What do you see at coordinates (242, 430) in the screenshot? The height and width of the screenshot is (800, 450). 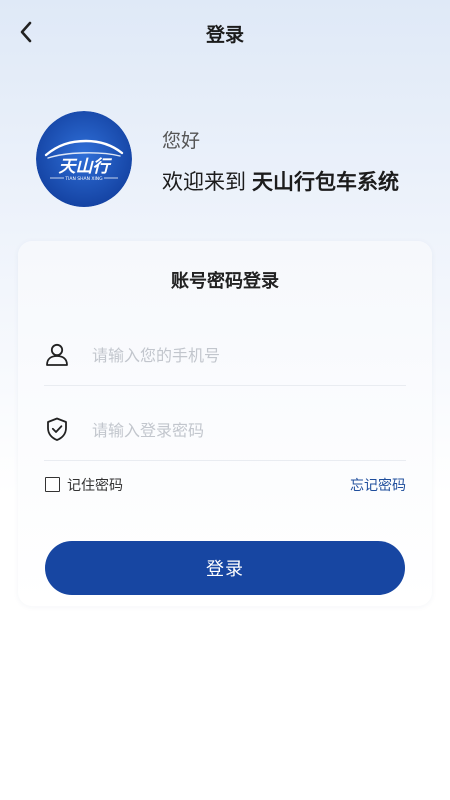 I see `password-input` at bounding box center [242, 430].